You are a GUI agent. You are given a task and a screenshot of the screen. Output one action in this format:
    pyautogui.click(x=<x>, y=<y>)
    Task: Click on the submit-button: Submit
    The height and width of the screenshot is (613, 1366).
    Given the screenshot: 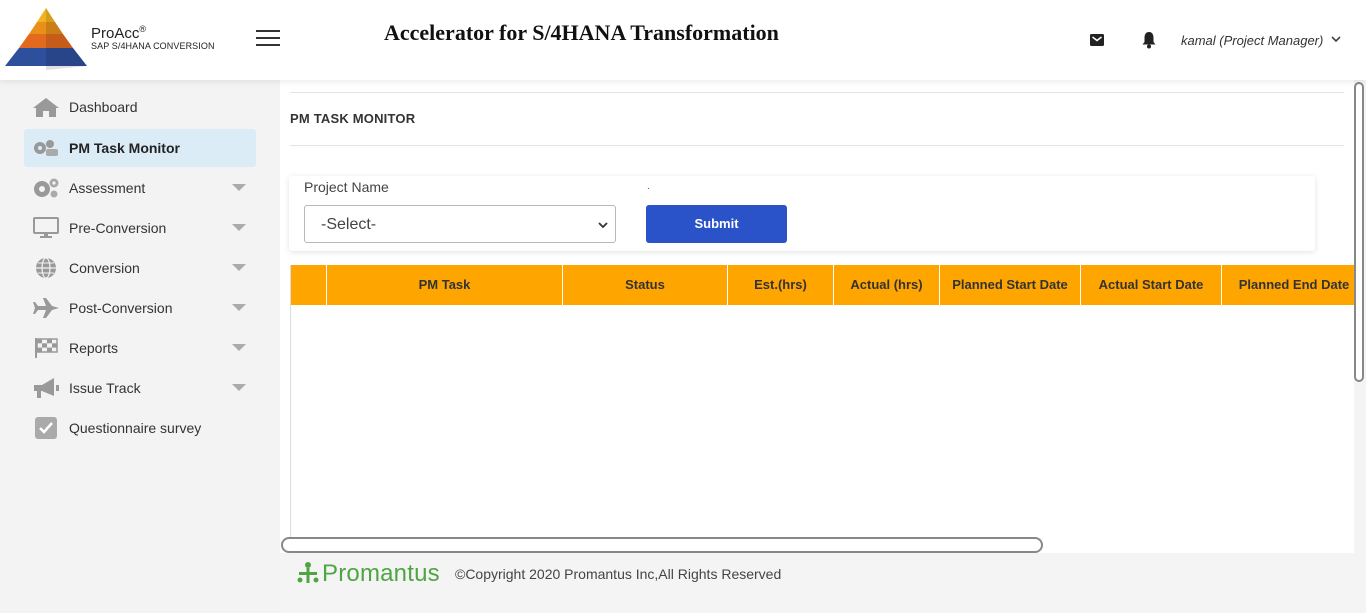 What is the action you would take?
    pyautogui.click(x=716, y=224)
    